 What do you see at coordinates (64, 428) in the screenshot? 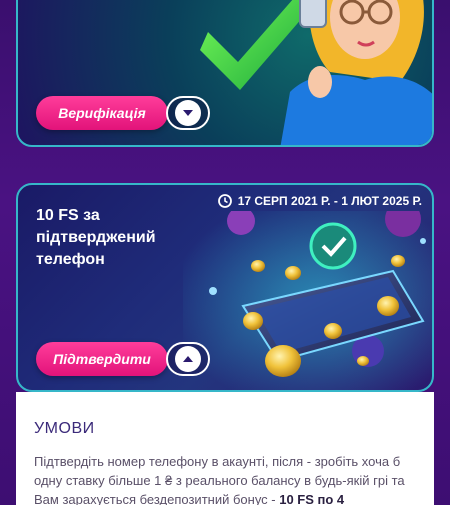
I see `conditions-heading: УМОВИ` at bounding box center [64, 428].